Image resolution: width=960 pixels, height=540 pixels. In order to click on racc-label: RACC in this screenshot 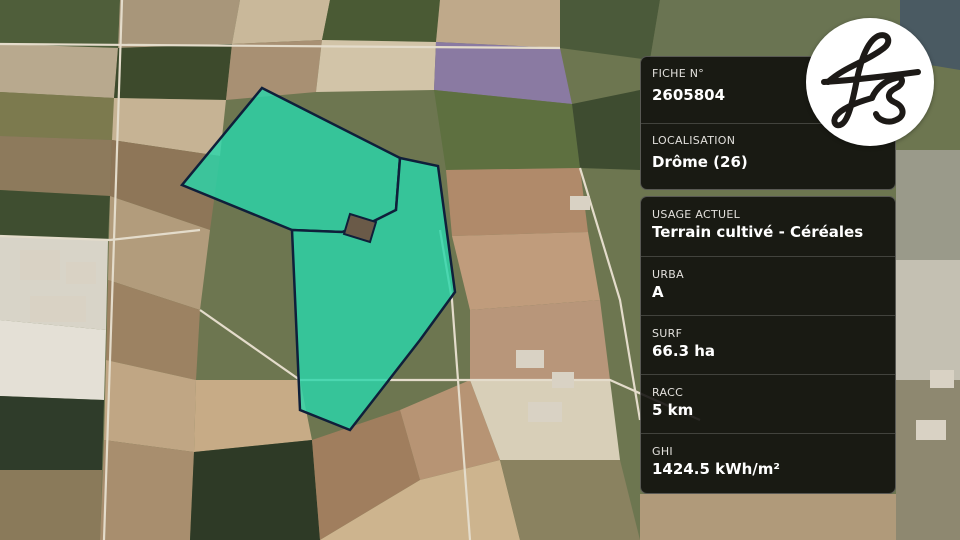, I will do `click(668, 392)`.